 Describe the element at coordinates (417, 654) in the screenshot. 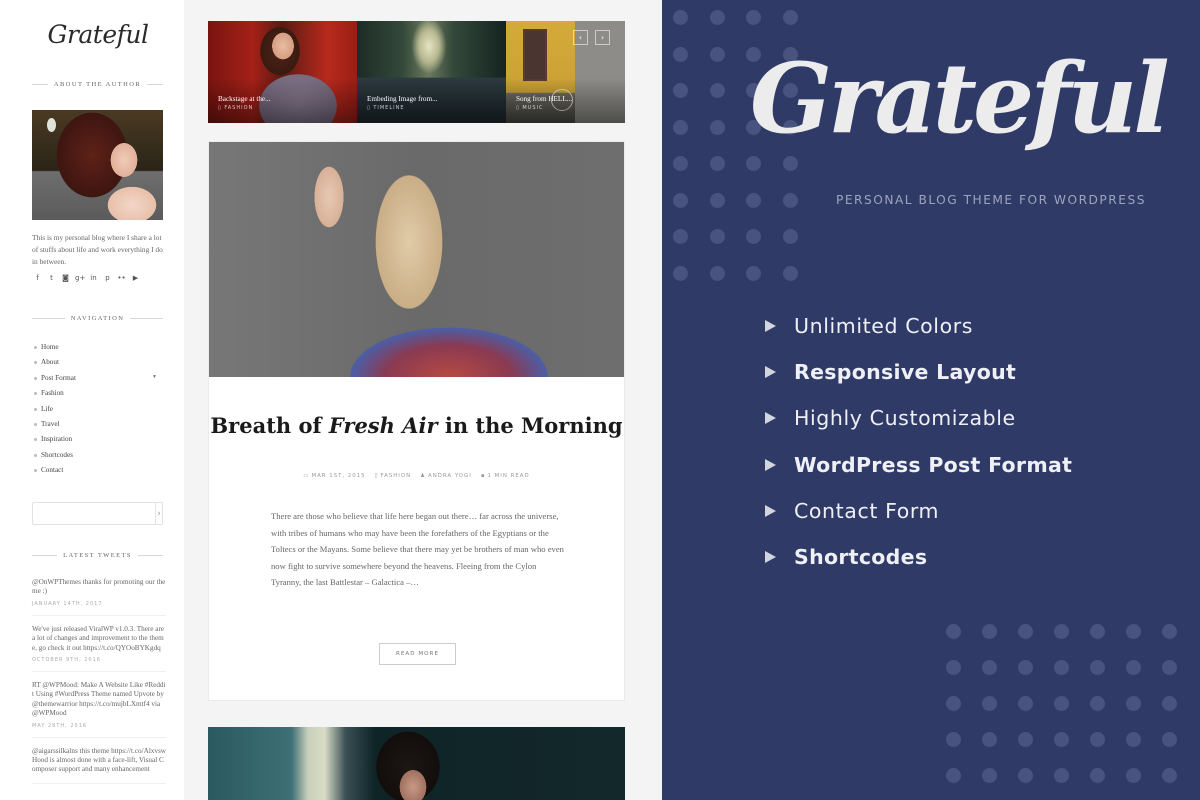

I see `read-more-button: Read More` at that location.